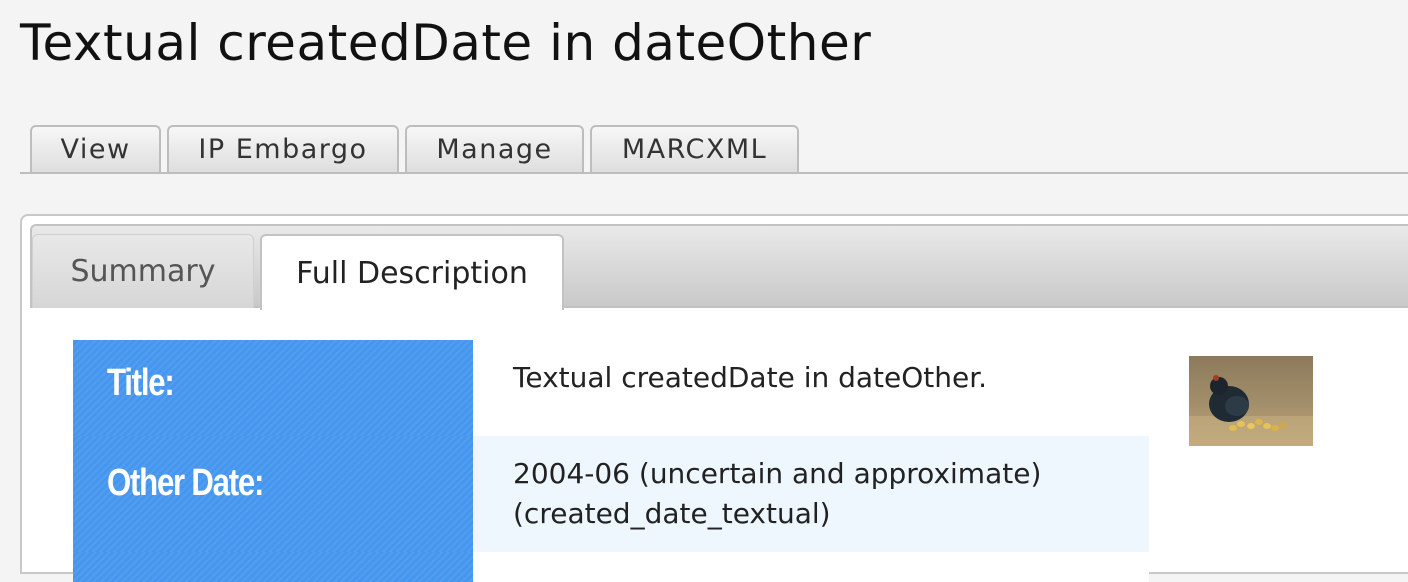 This screenshot has height=582, width=1408. Describe the element at coordinates (446, 43) in the screenshot. I see `page-title: Textual createdDate in dateOther` at that location.